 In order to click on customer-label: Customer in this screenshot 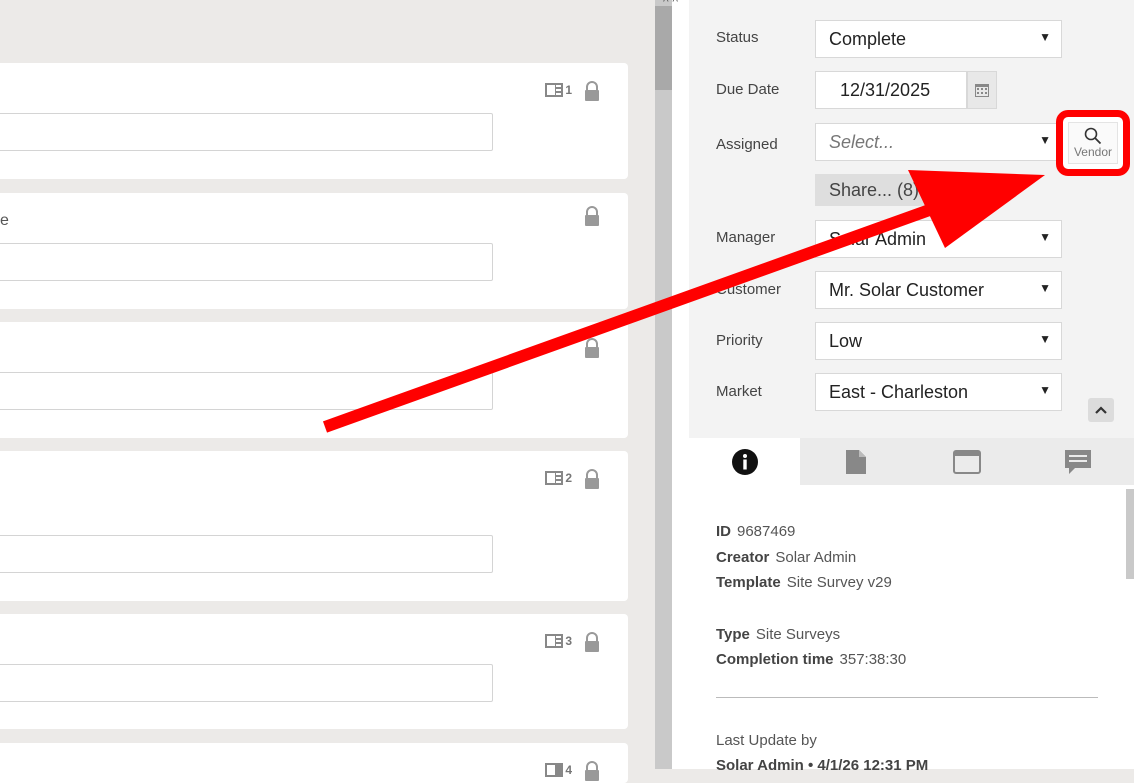, I will do `click(749, 289)`.